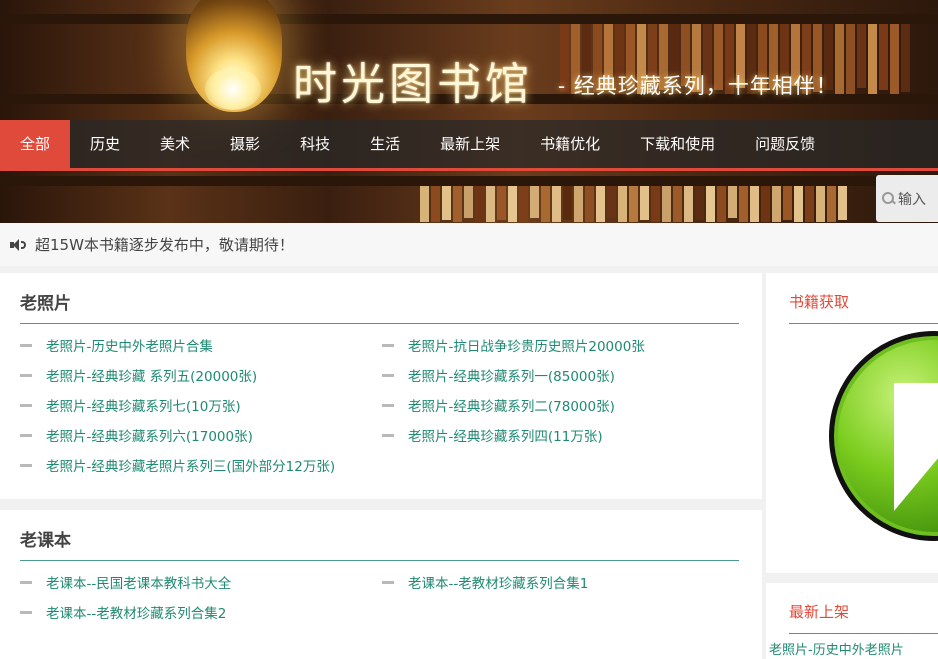  What do you see at coordinates (888, 198) in the screenshot?
I see `search-icon` at bounding box center [888, 198].